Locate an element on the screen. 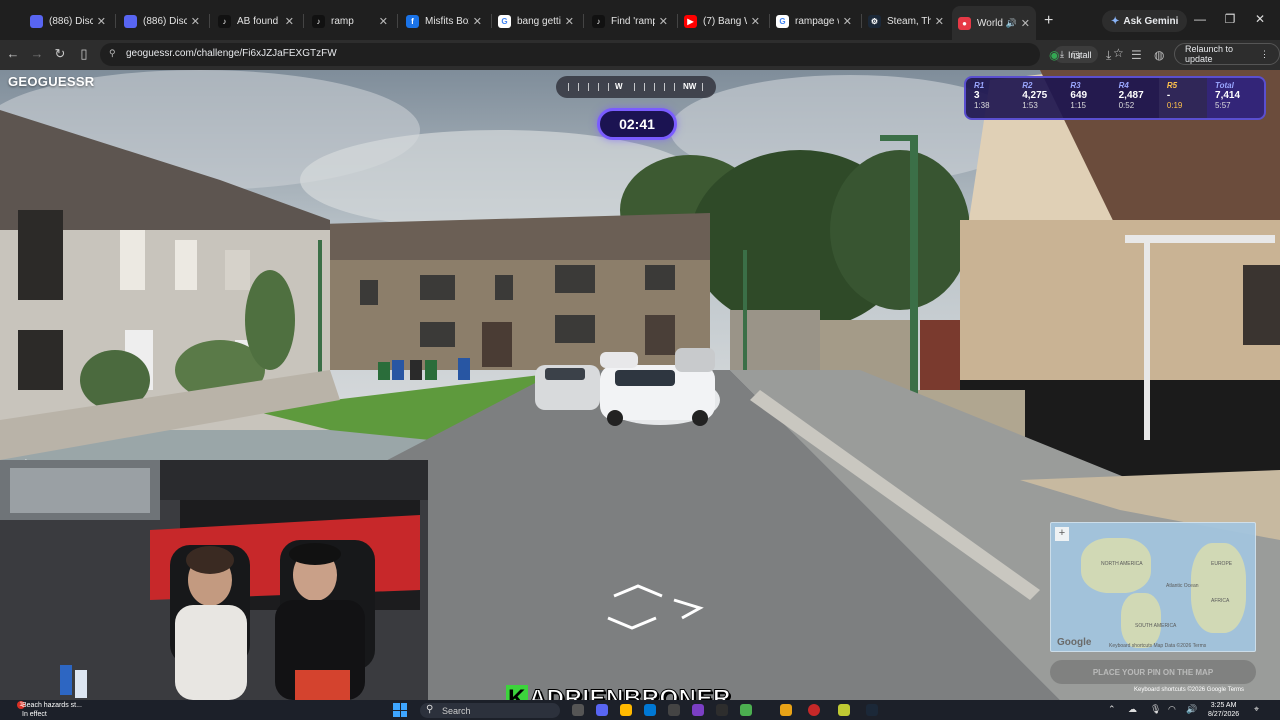 The width and height of the screenshot is (1280, 720). forward-button: → is located at coordinates (37, 53).